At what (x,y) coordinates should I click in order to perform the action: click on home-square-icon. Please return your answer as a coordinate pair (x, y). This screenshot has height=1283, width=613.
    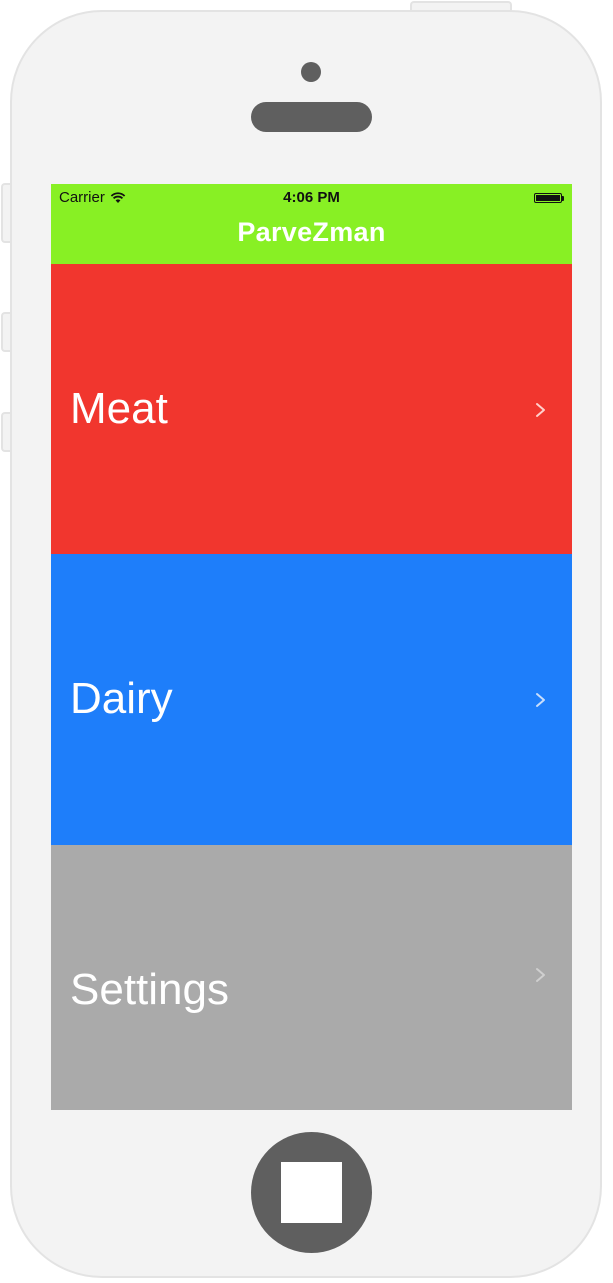
    Looking at the image, I should click on (311, 1192).